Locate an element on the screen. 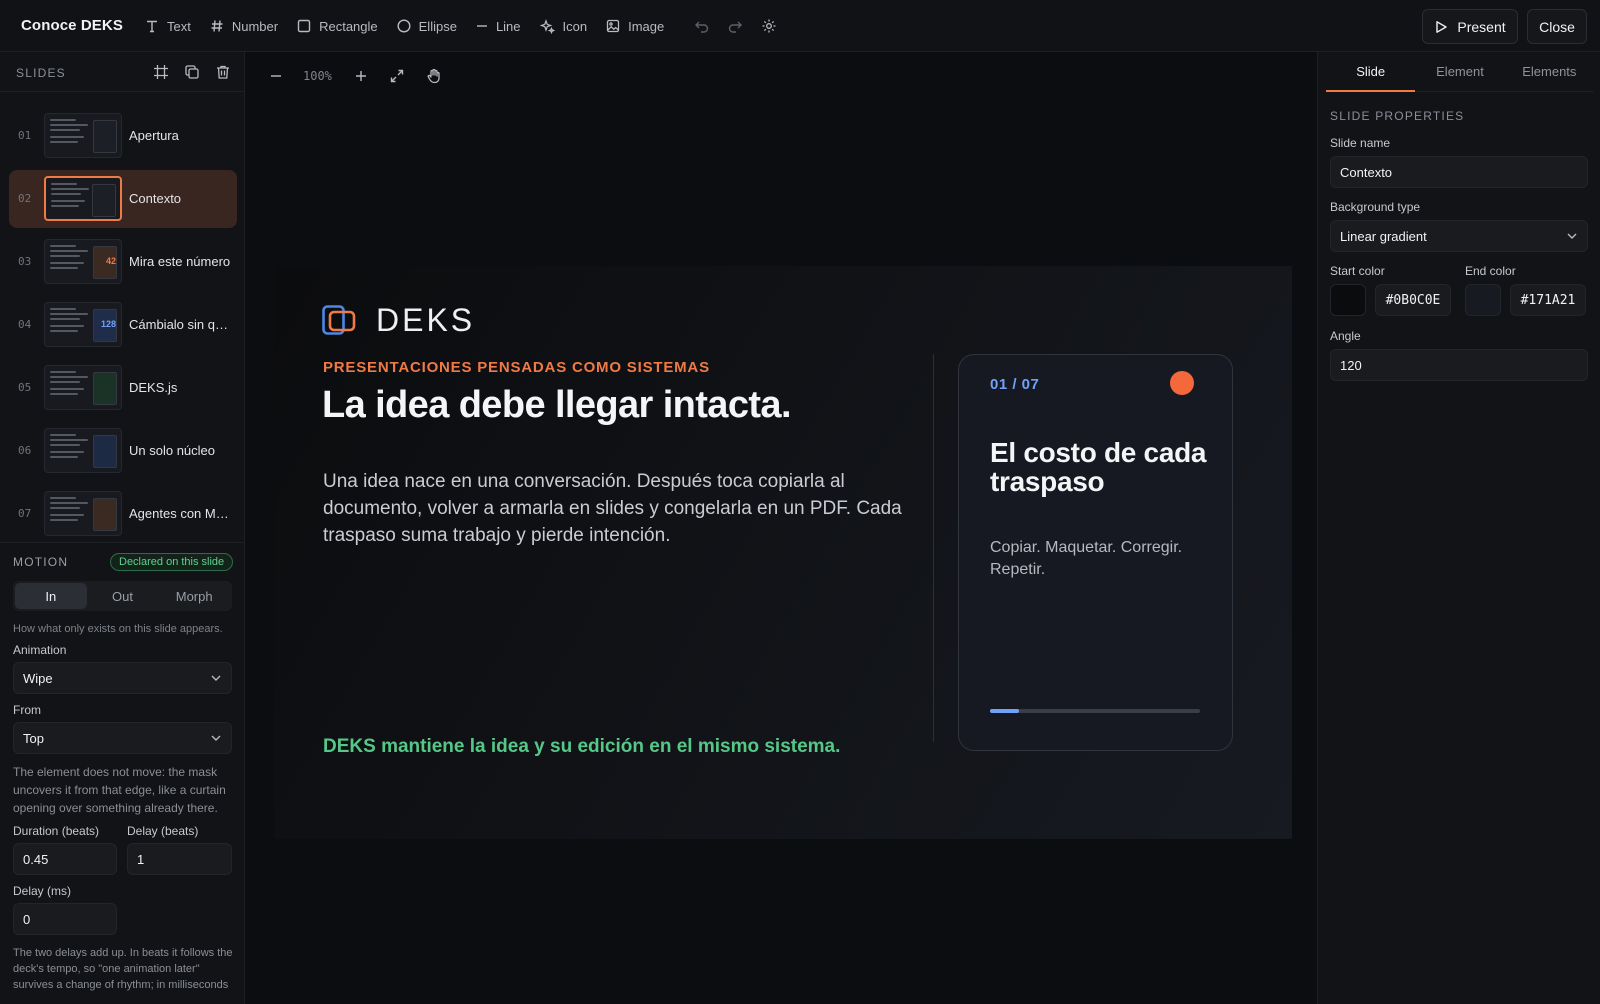 This screenshot has width=1600, height=1004. end-color-swatch is located at coordinates (1483, 300).